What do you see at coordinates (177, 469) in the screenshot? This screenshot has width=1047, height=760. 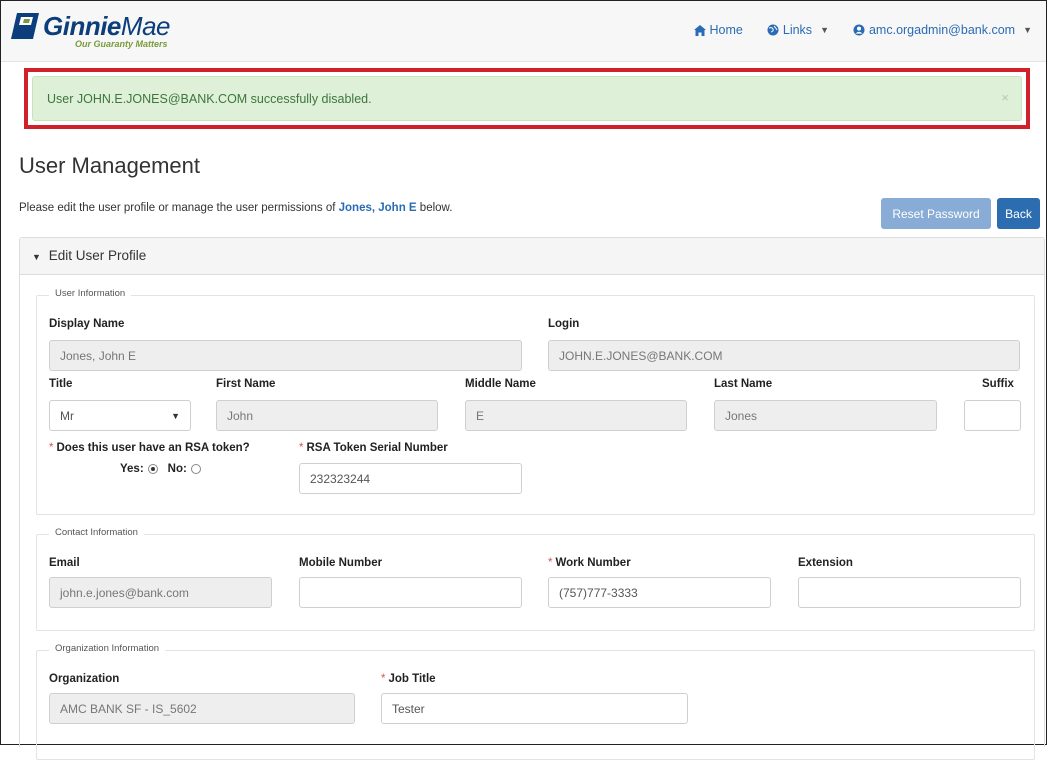 I see `rsa-no-label: No:` at bounding box center [177, 469].